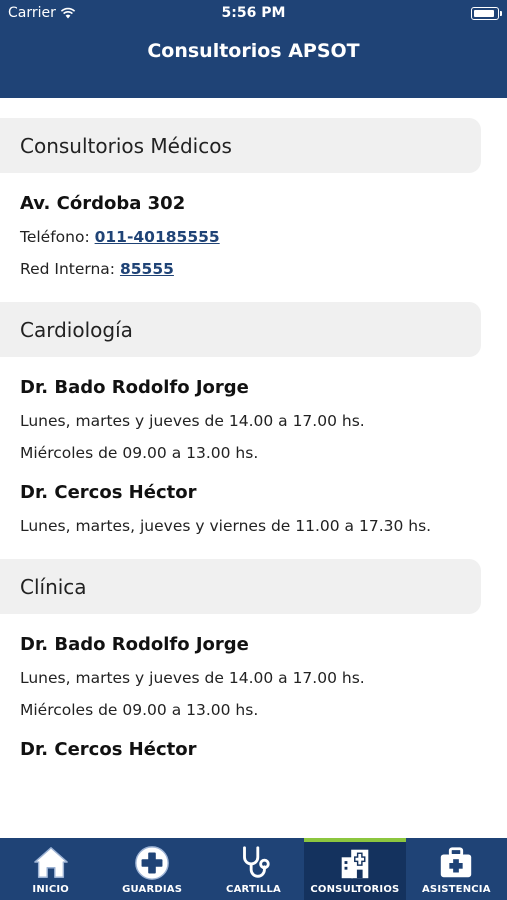 The image size is (507, 900). Describe the element at coordinates (157, 237) in the screenshot. I see `phone-link: 011-40185555` at that location.